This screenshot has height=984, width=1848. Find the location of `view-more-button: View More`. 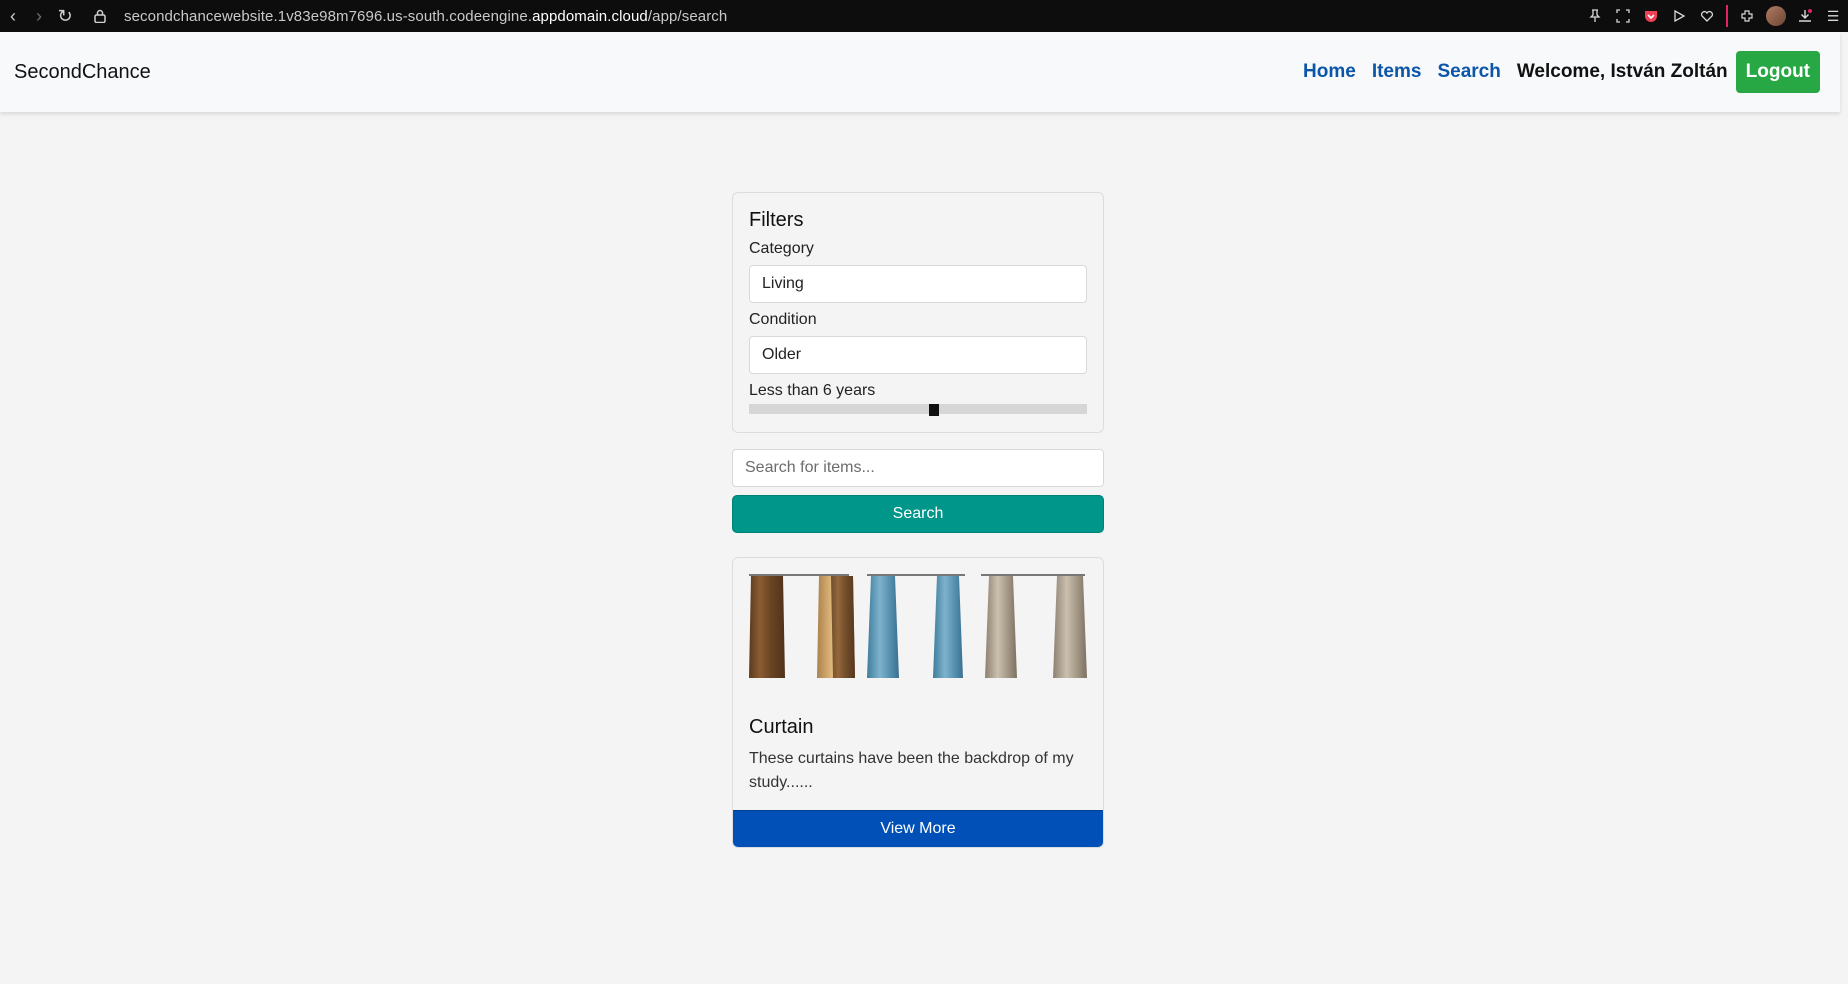

view-more-button: View More is located at coordinates (918, 828).